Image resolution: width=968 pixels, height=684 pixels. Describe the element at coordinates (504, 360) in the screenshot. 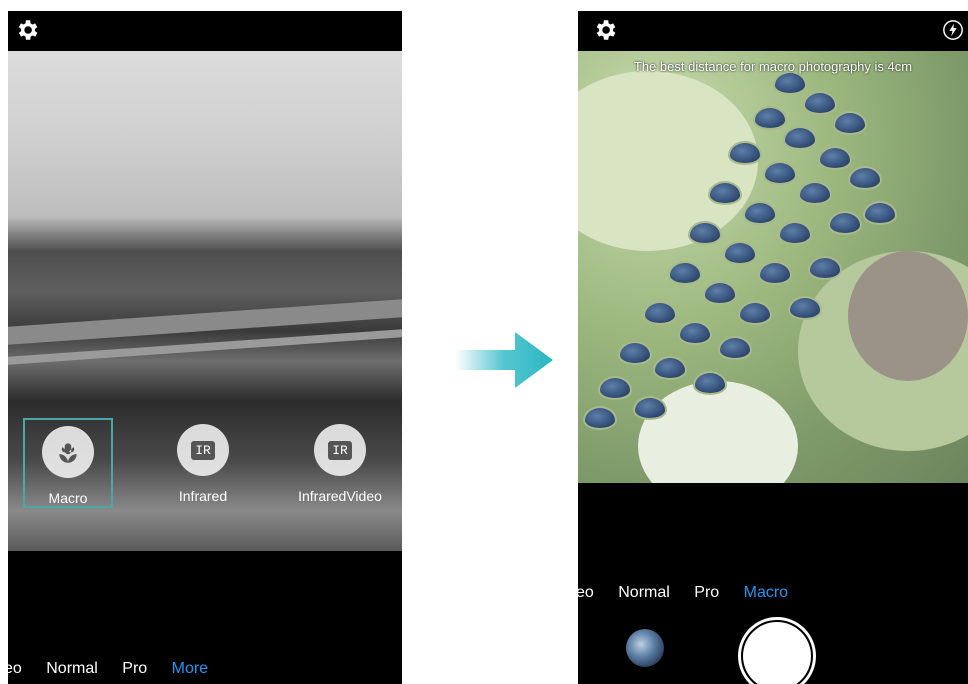

I see `transition-arrow` at that location.